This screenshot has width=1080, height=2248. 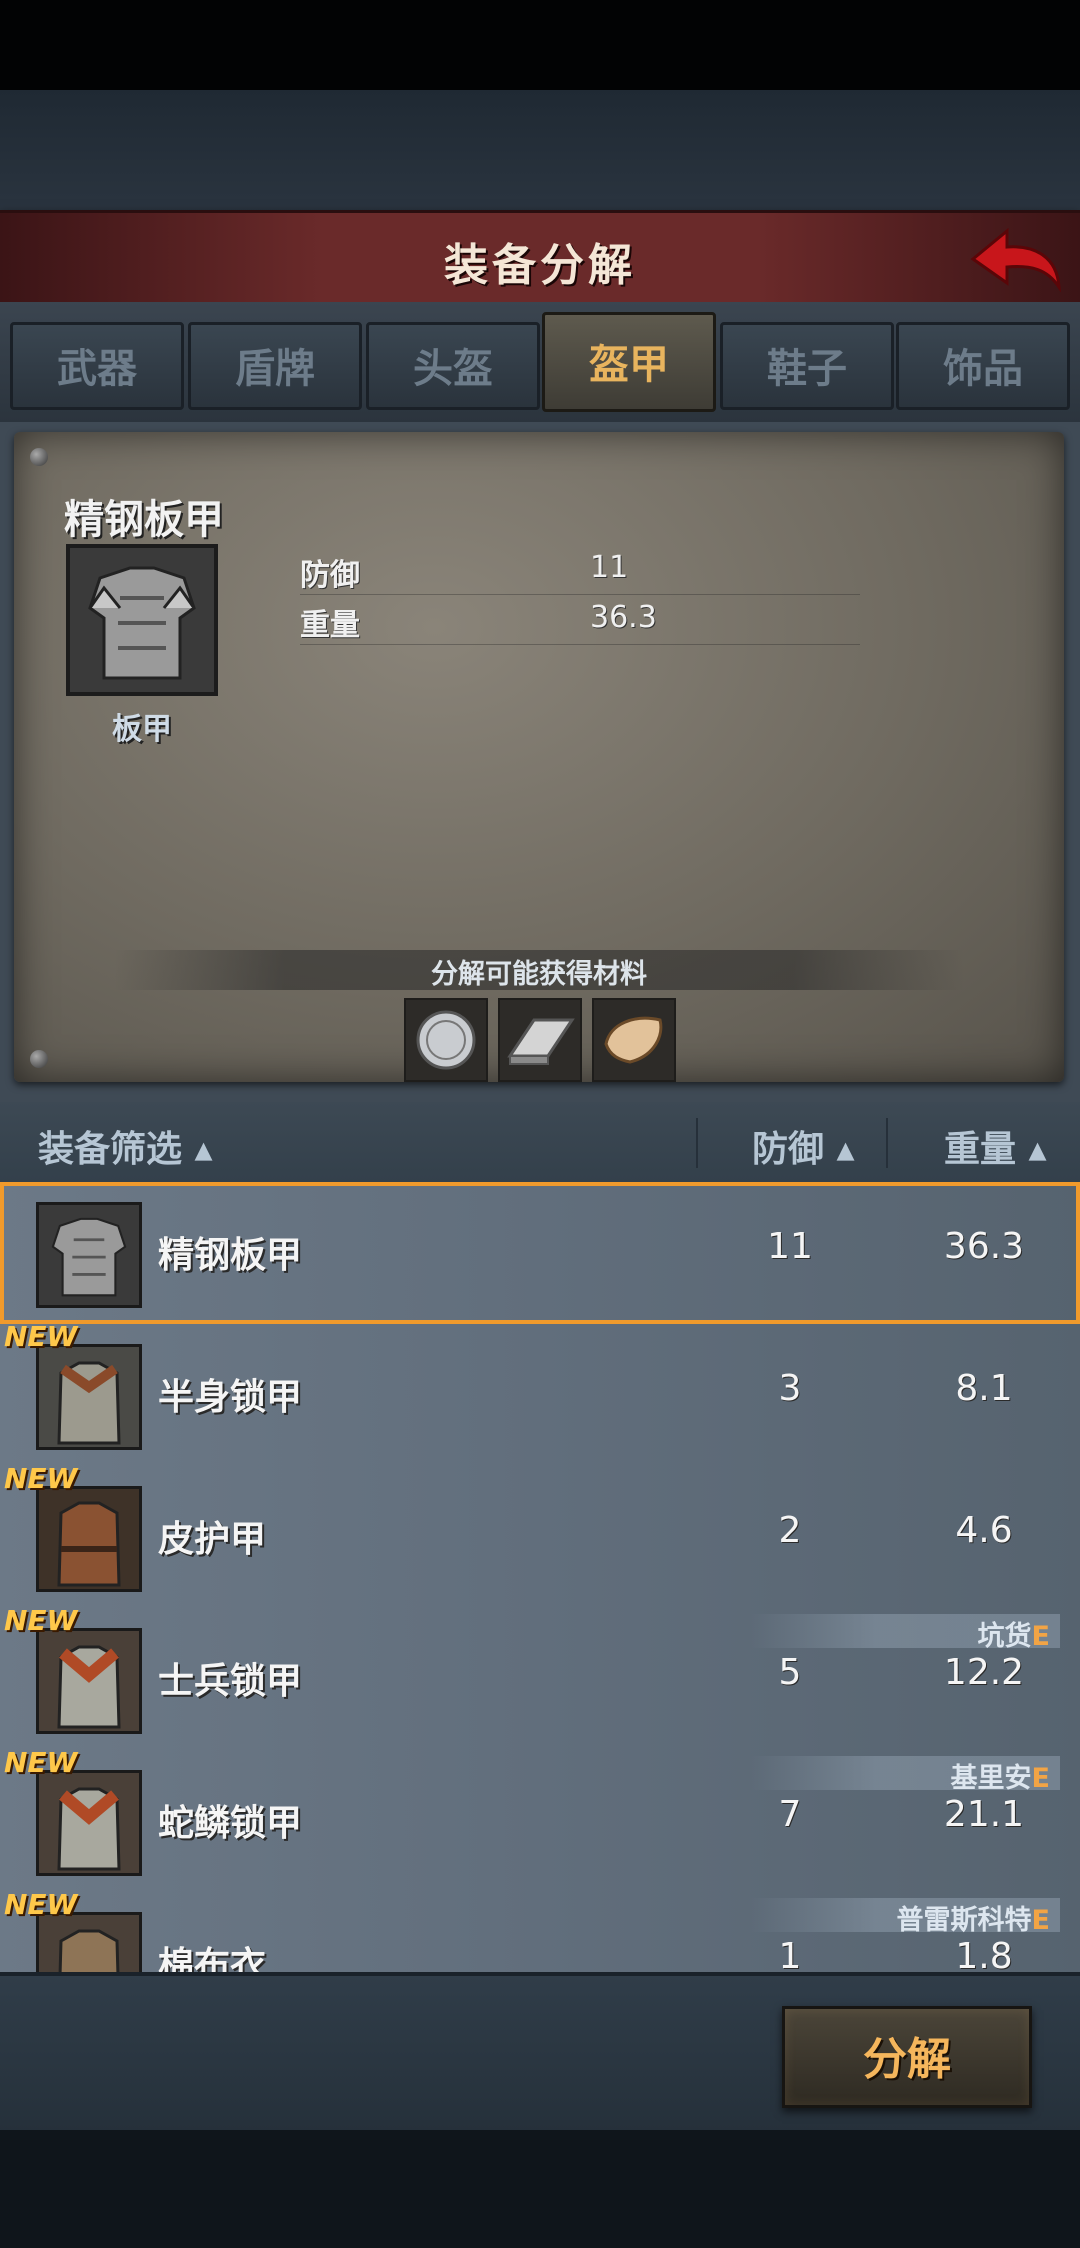 What do you see at coordinates (1013, 1636) in the screenshot?
I see `owner-label: 坑货E` at bounding box center [1013, 1636].